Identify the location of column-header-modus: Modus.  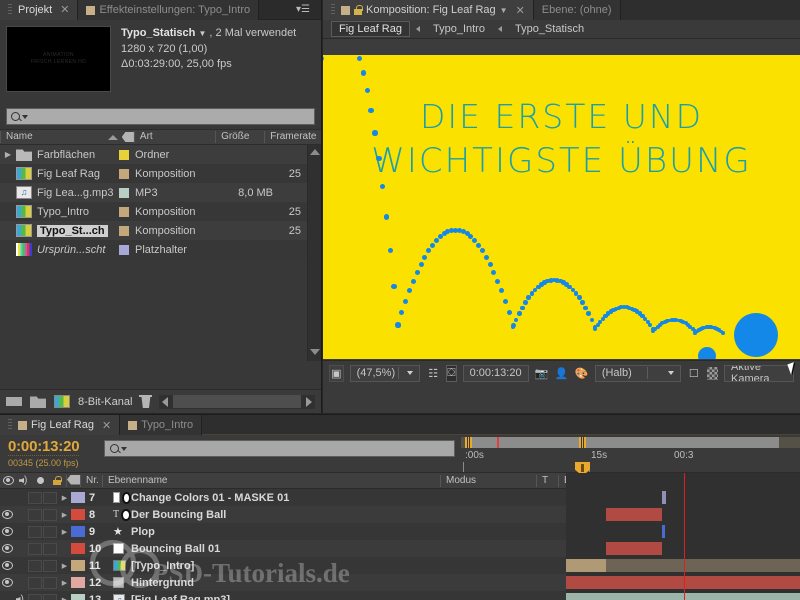
(488, 480).